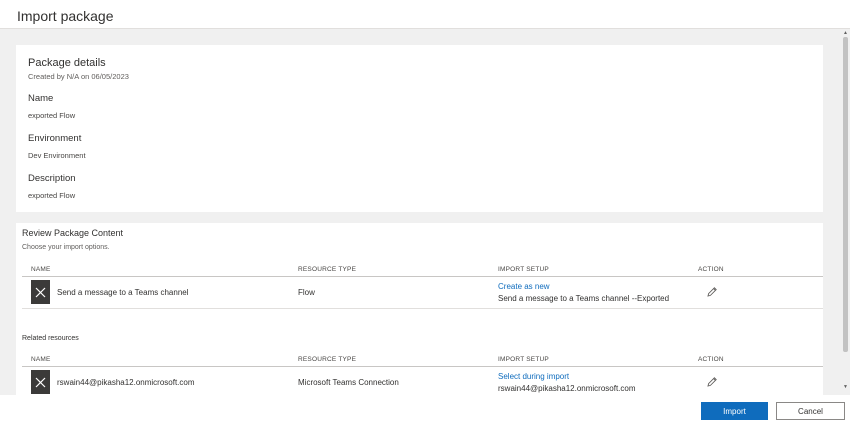  What do you see at coordinates (327, 269) in the screenshot?
I see `column-header-resource-type: RESOURCE TYPE` at bounding box center [327, 269].